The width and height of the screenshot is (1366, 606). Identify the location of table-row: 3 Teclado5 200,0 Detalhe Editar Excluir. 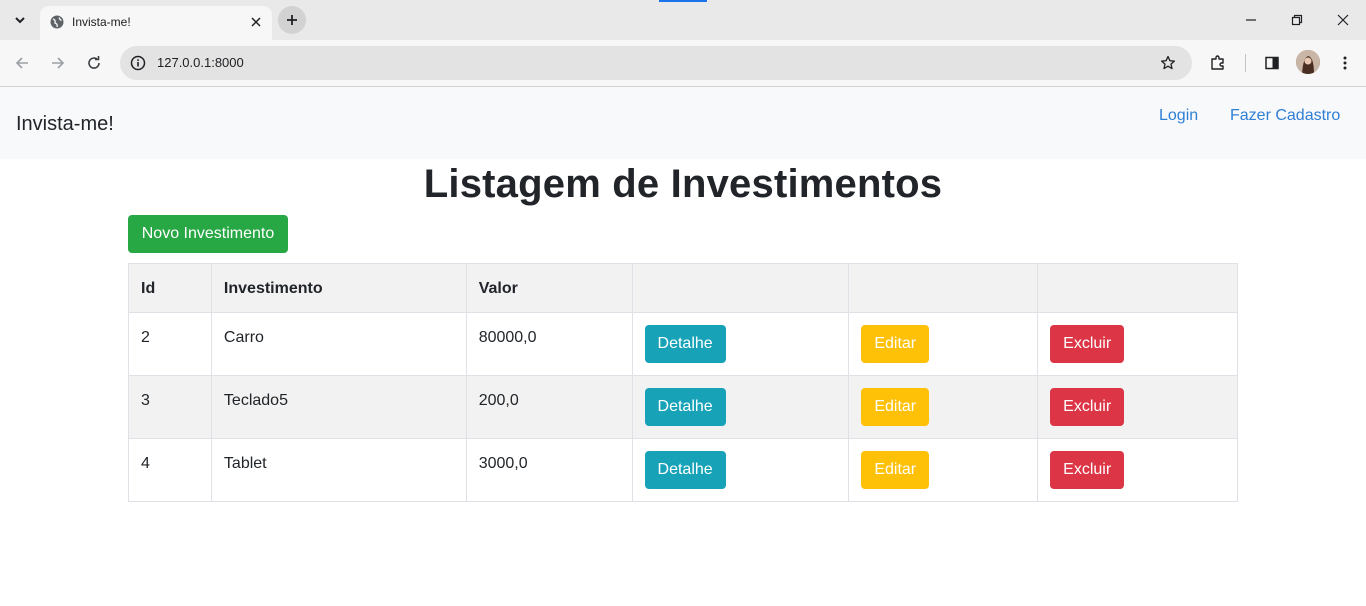
(683, 407).